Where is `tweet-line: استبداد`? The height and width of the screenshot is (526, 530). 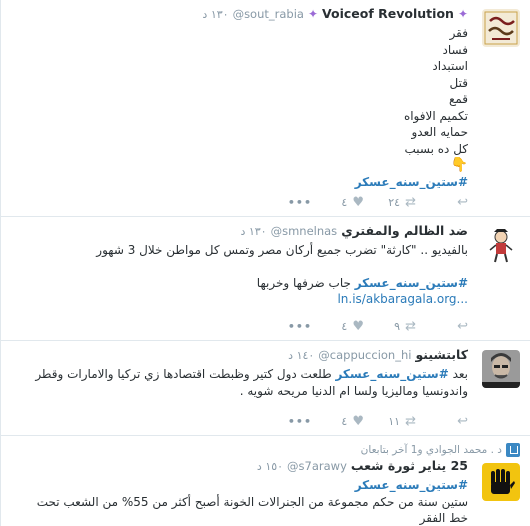
tweet-line: استبداد is located at coordinates (450, 66).